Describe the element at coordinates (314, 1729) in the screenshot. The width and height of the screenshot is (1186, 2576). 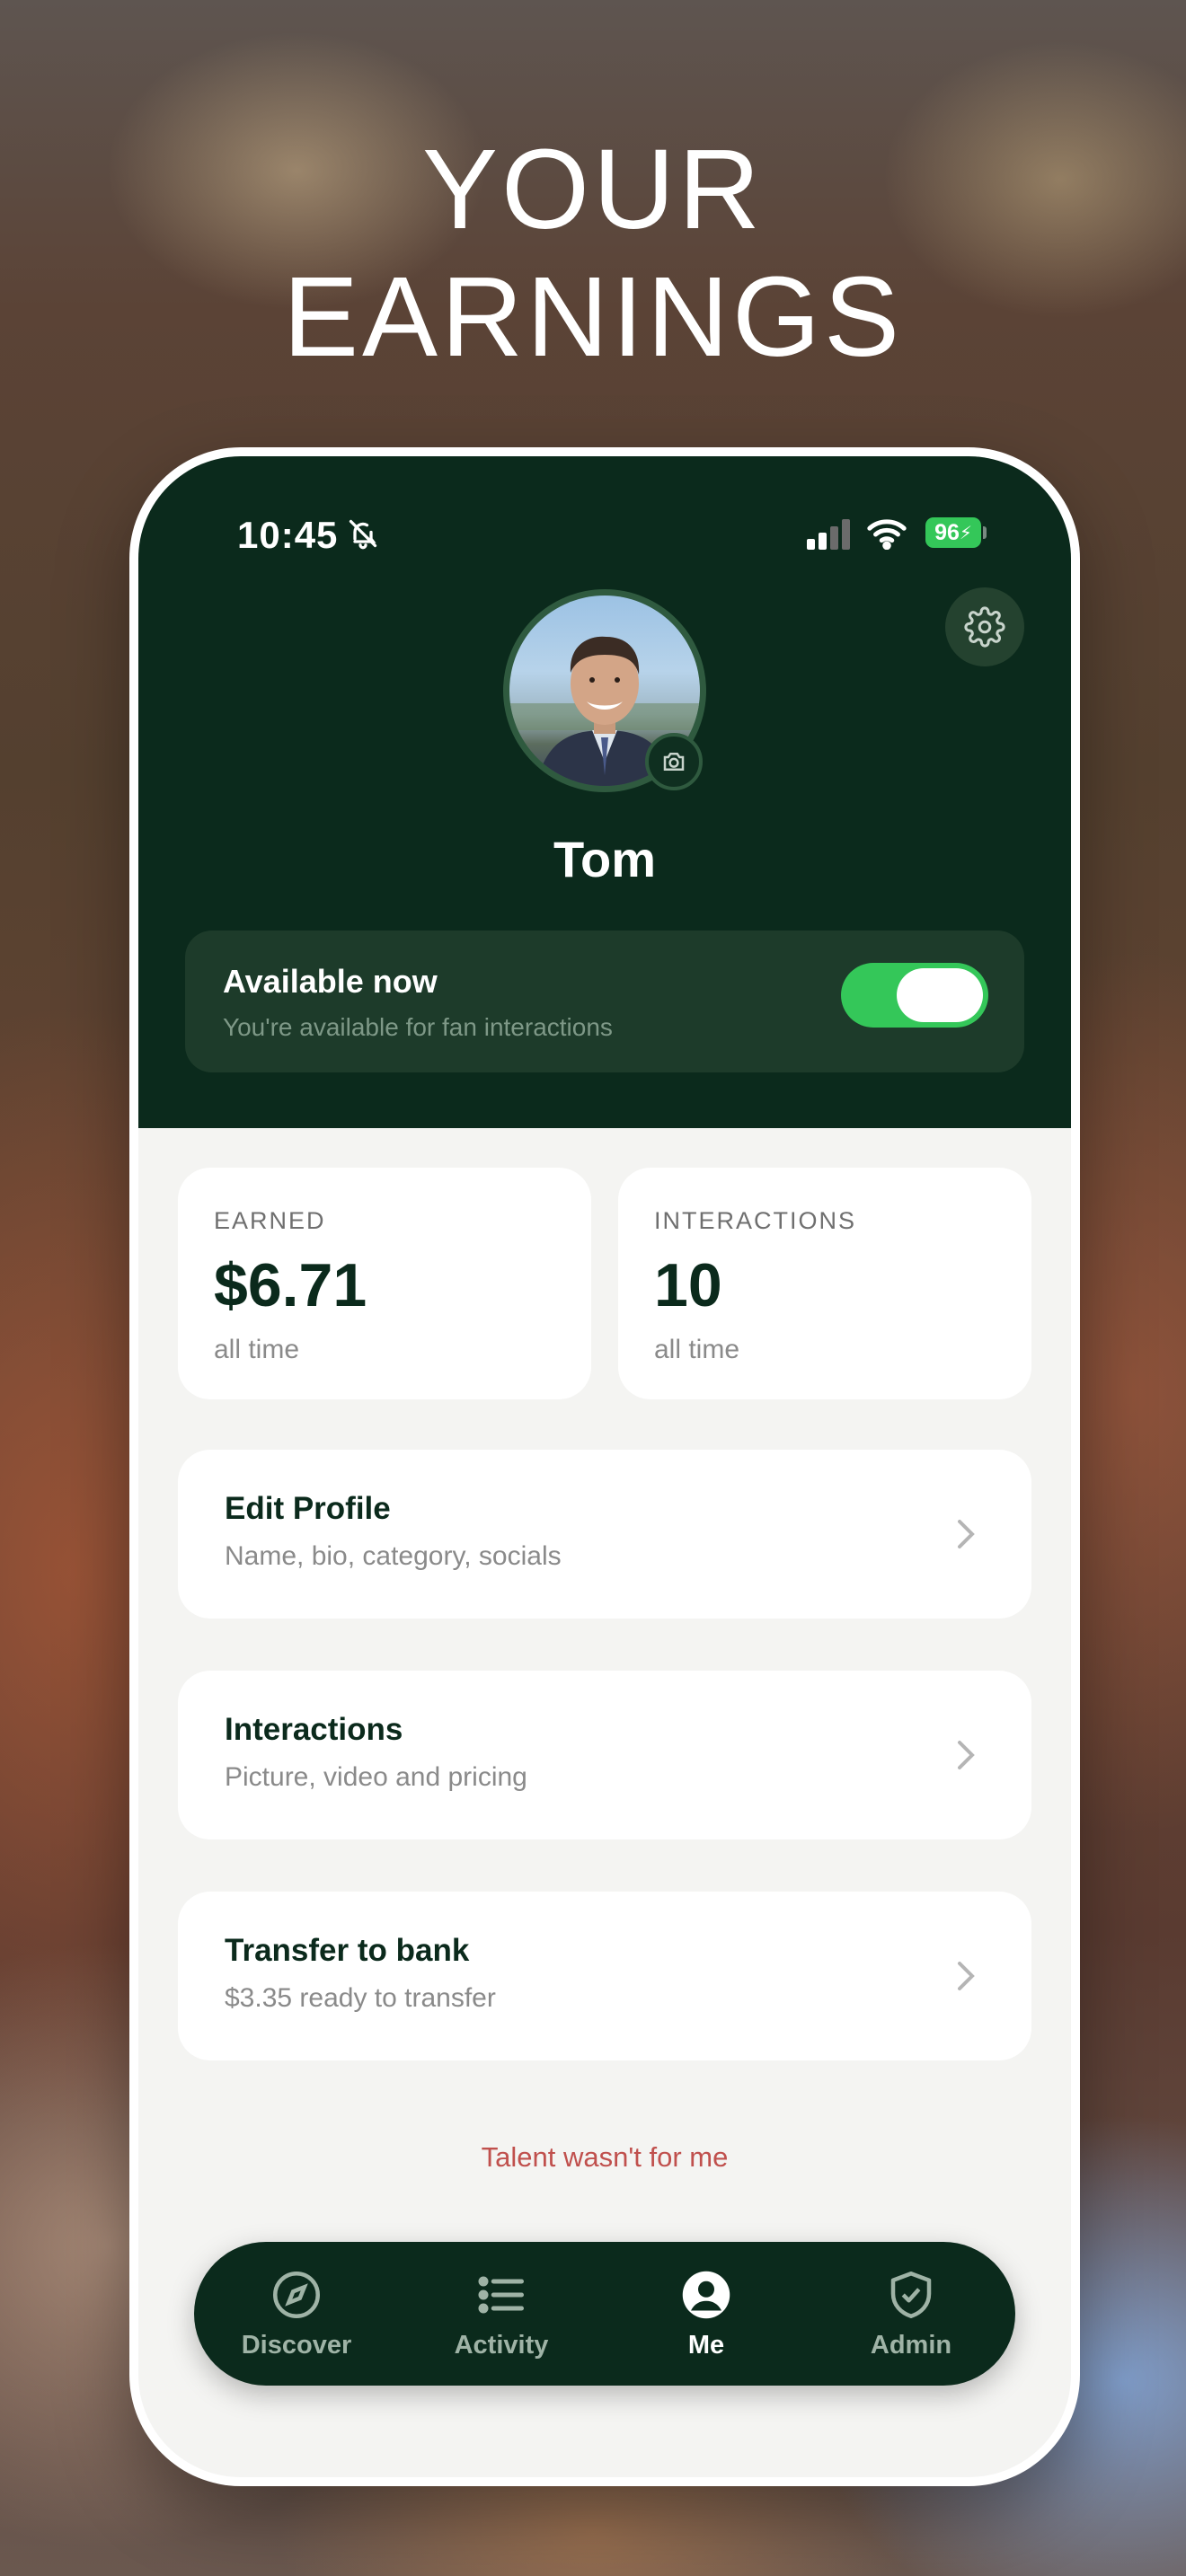
I see `menu-item-title: Interactions` at that location.